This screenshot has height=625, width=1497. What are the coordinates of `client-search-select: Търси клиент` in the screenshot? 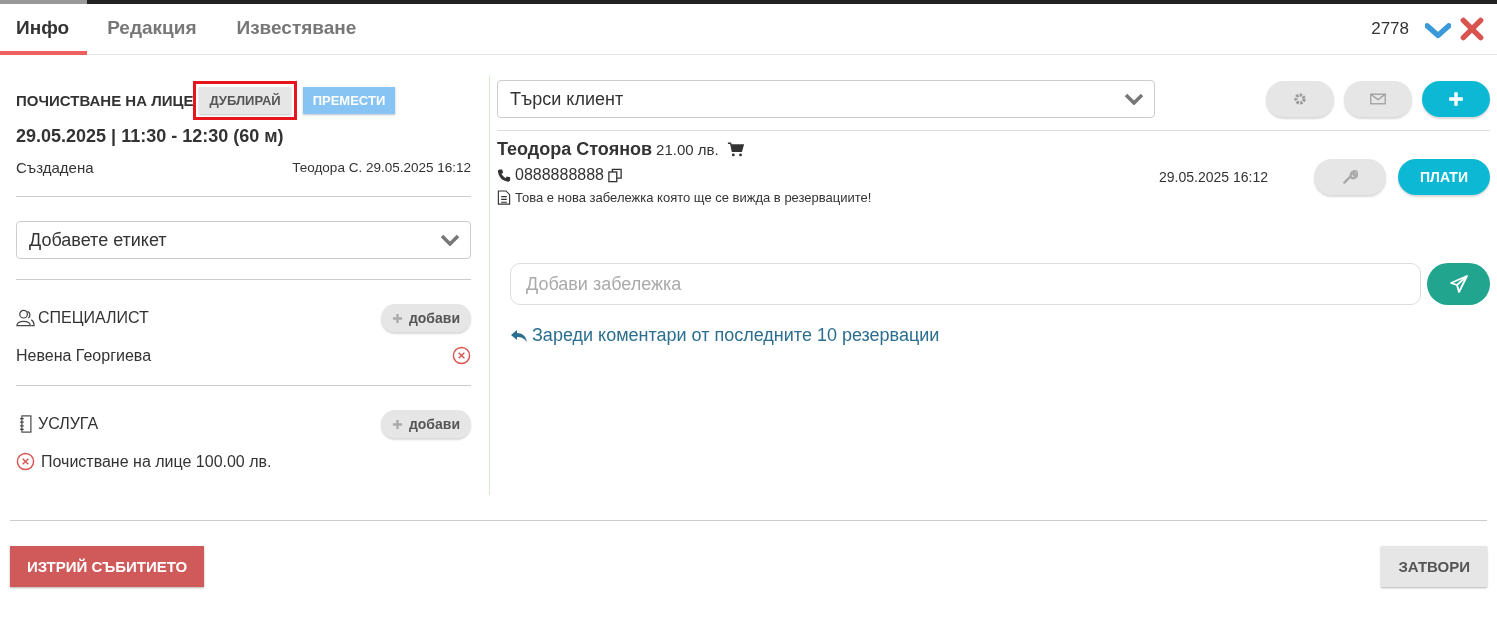 It's located at (826, 99).